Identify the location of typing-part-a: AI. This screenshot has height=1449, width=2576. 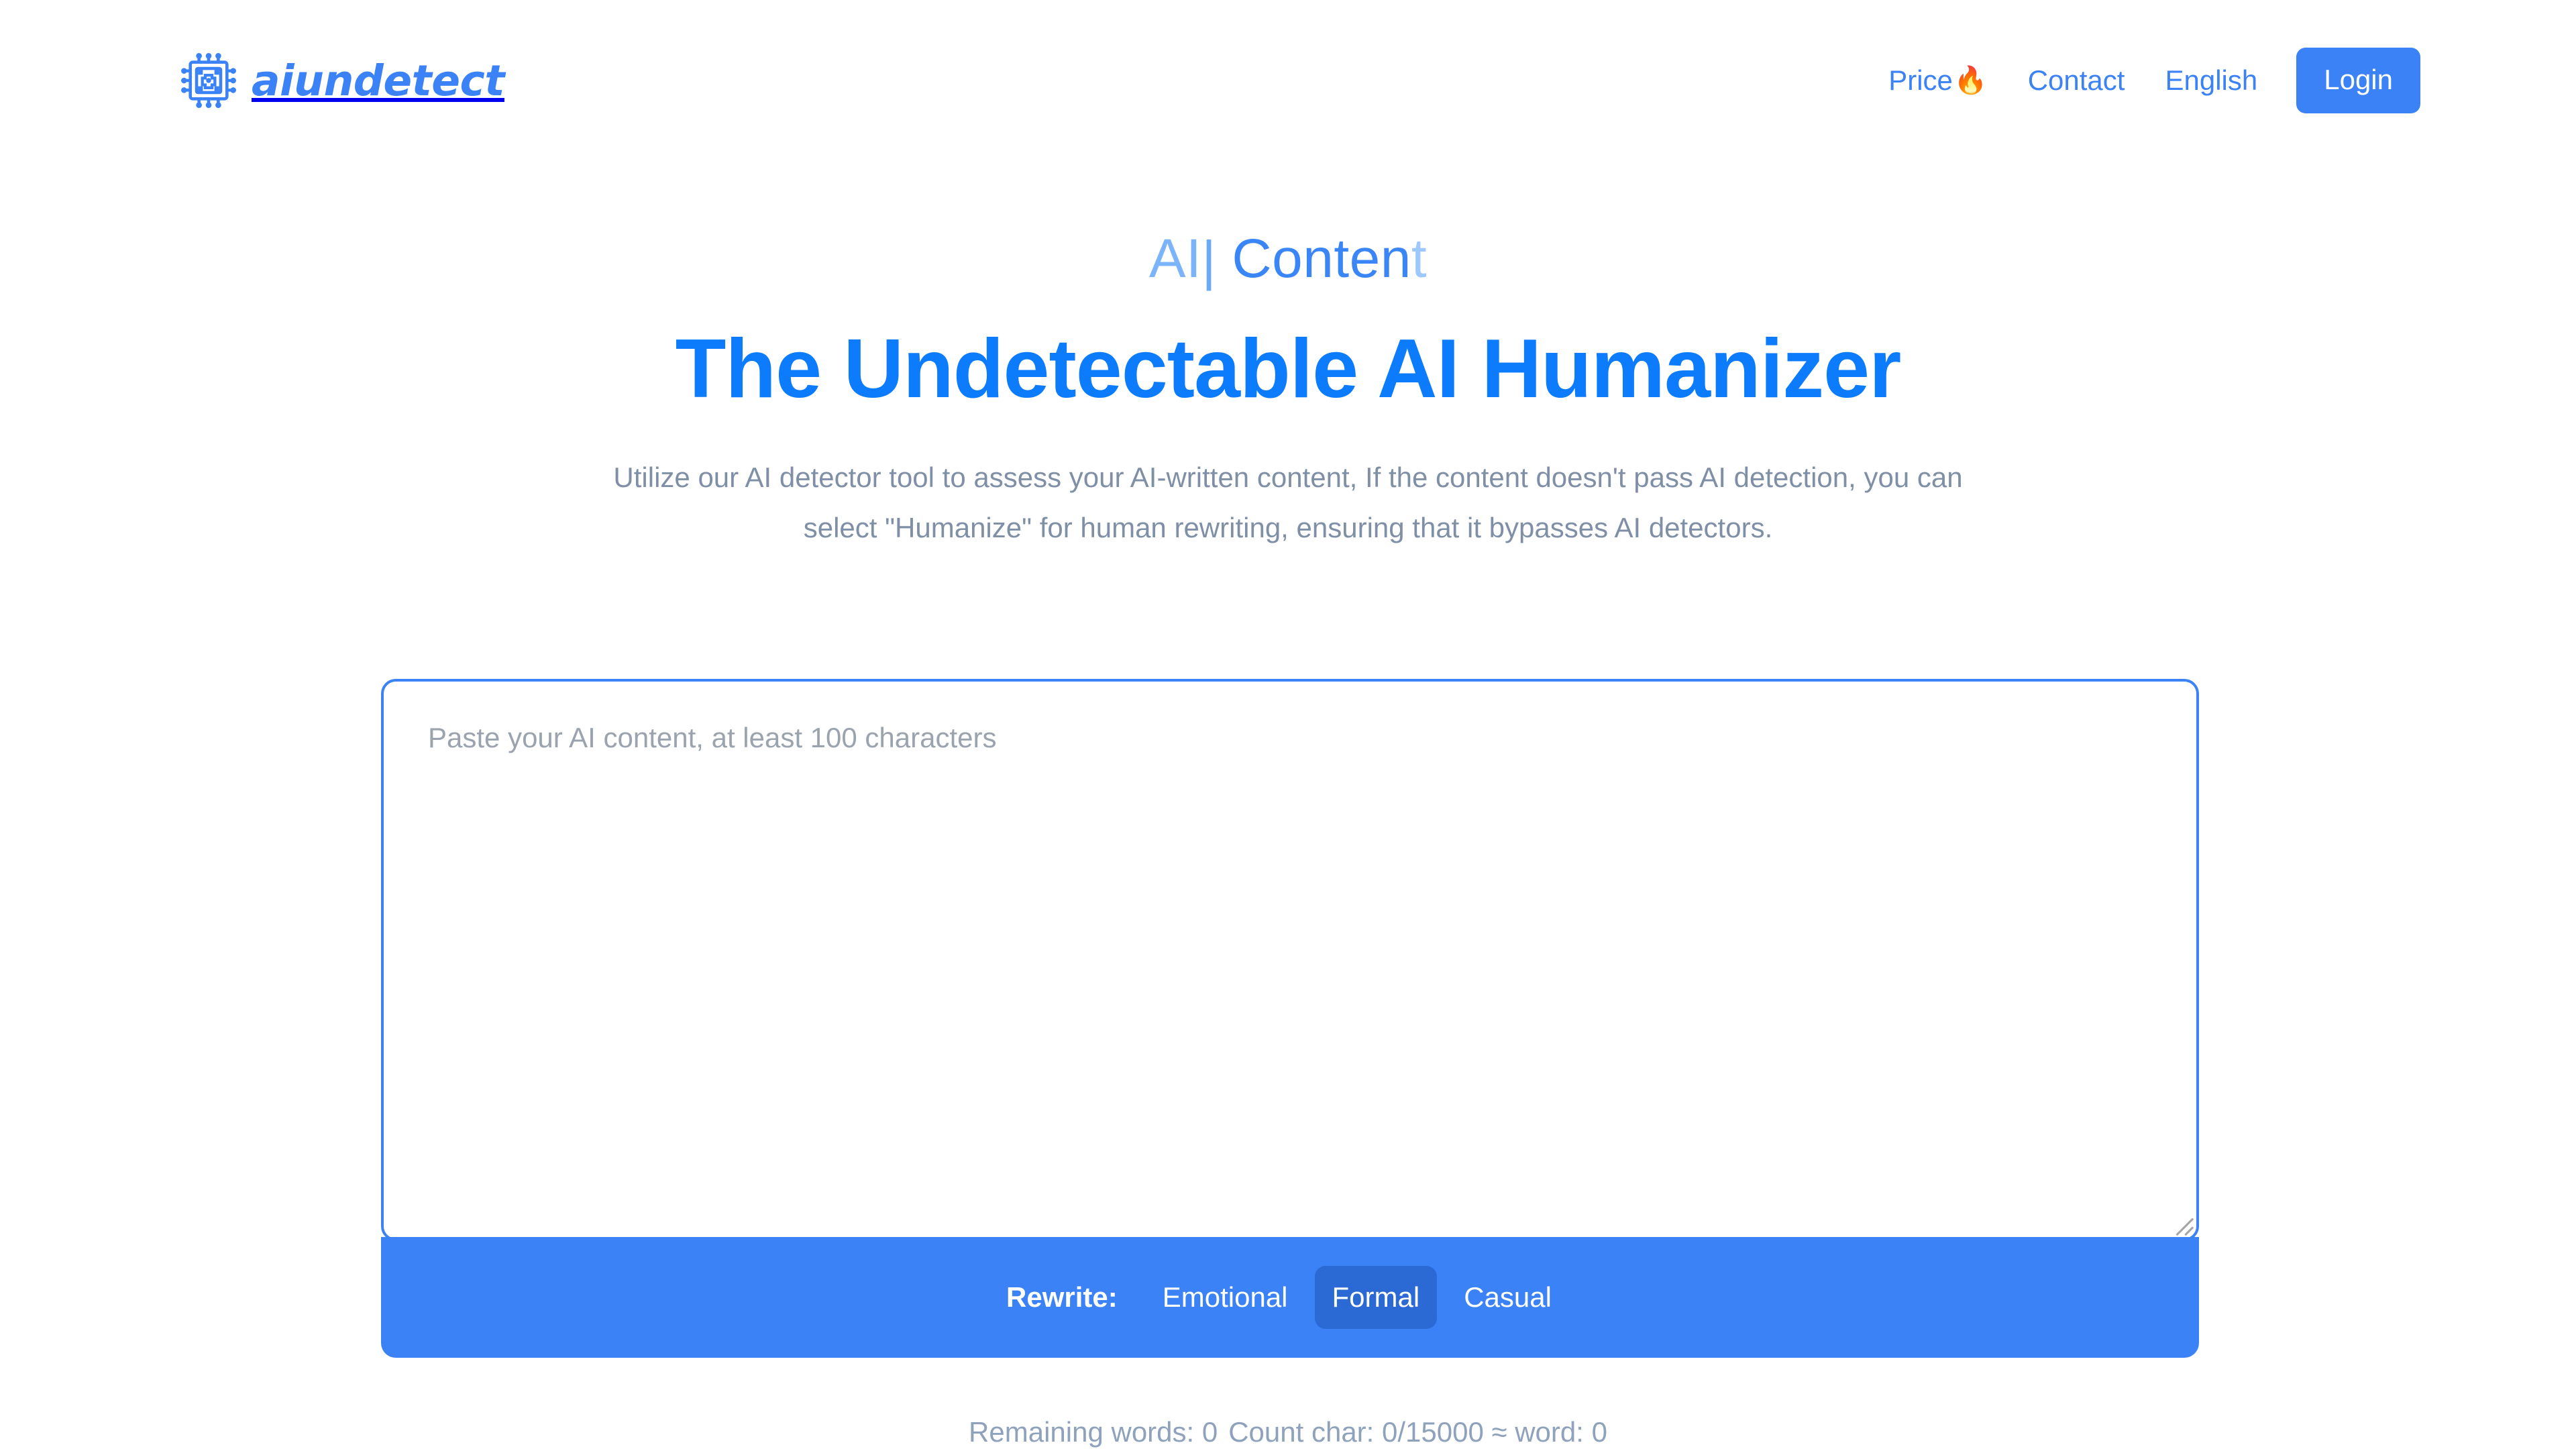
(1175, 258).